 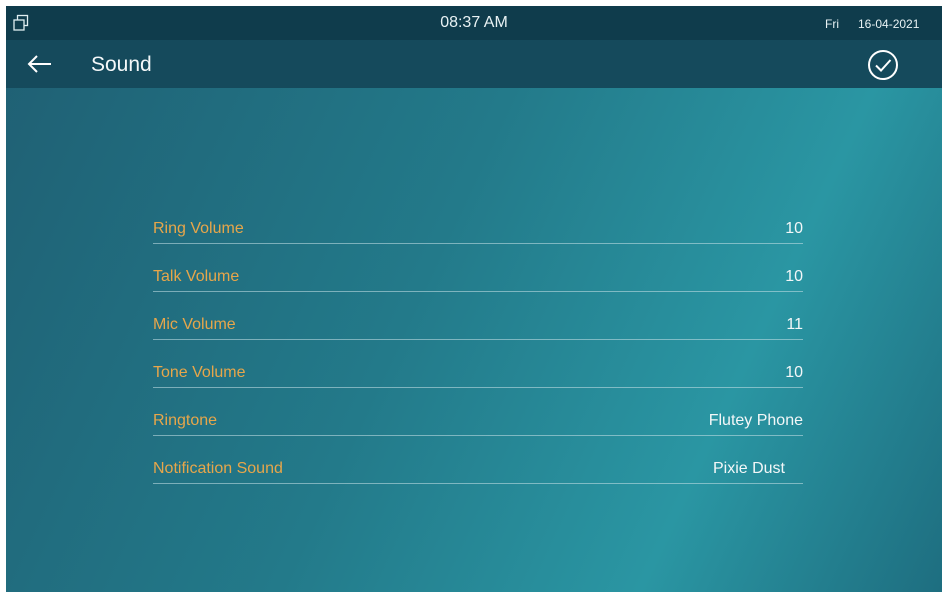 What do you see at coordinates (198, 228) in the screenshot?
I see `setting-label: Ring Volume` at bounding box center [198, 228].